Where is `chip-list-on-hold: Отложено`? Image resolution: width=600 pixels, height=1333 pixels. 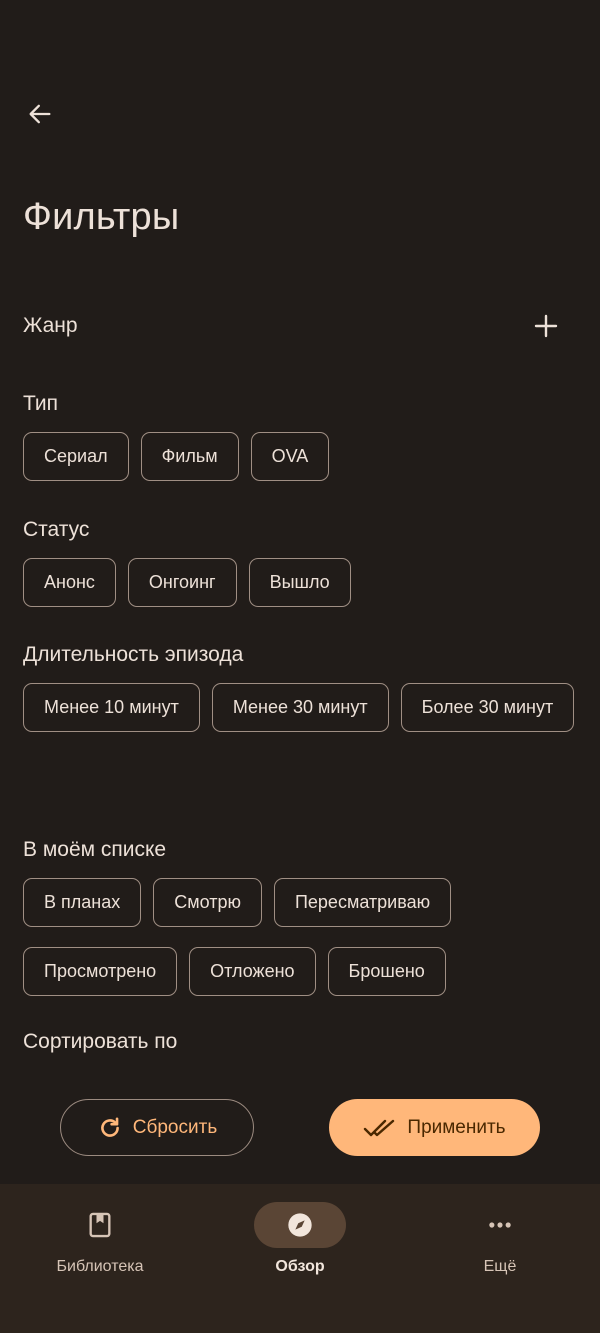
chip-list-on-hold: Отложено is located at coordinates (252, 971).